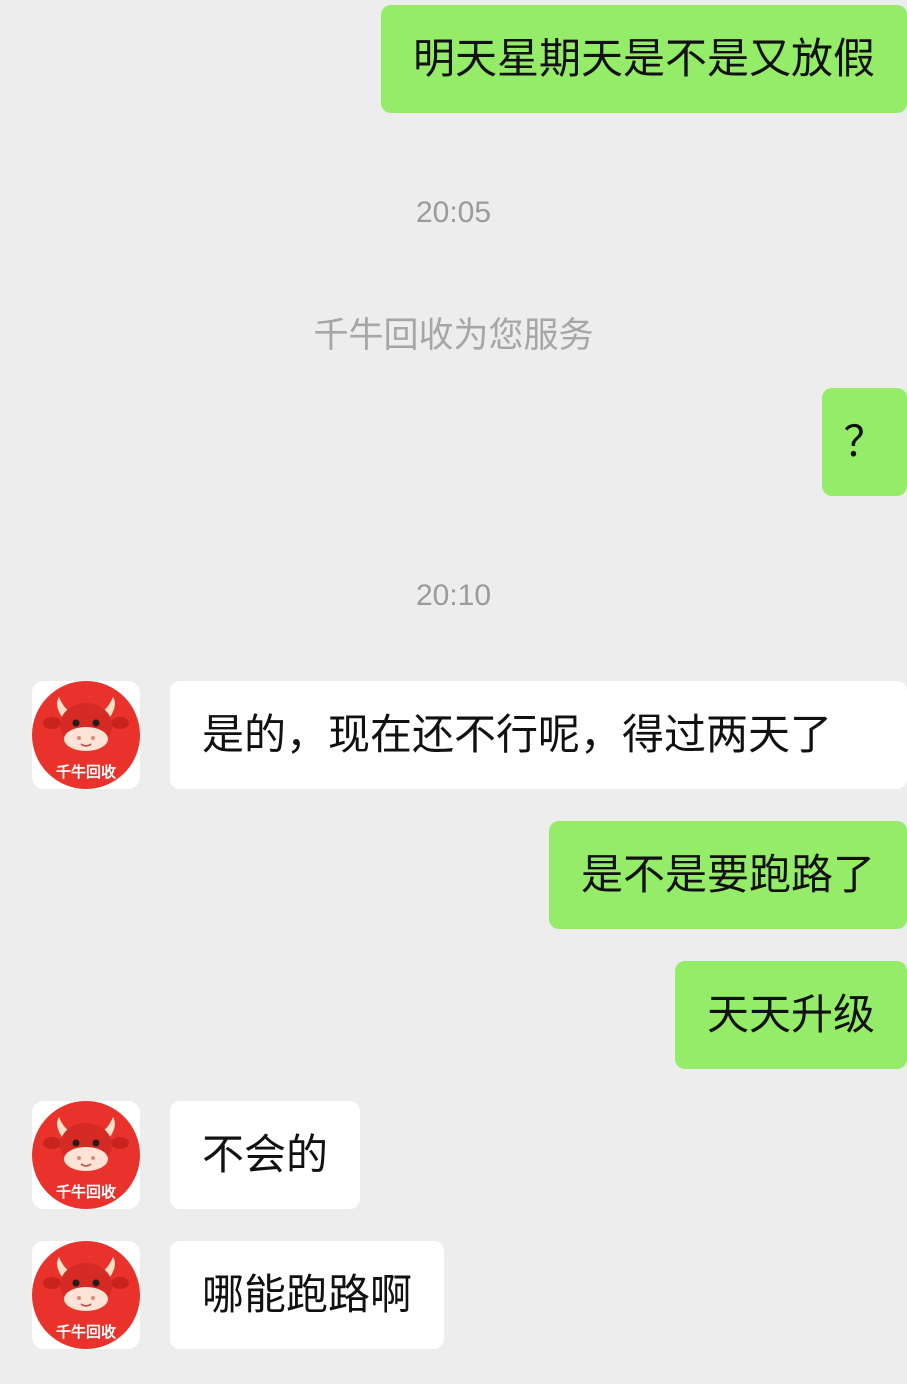 The height and width of the screenshot is (1384, 907). I want to click on outgoing-message-bubble: 天天升级, so click(790, 1015).